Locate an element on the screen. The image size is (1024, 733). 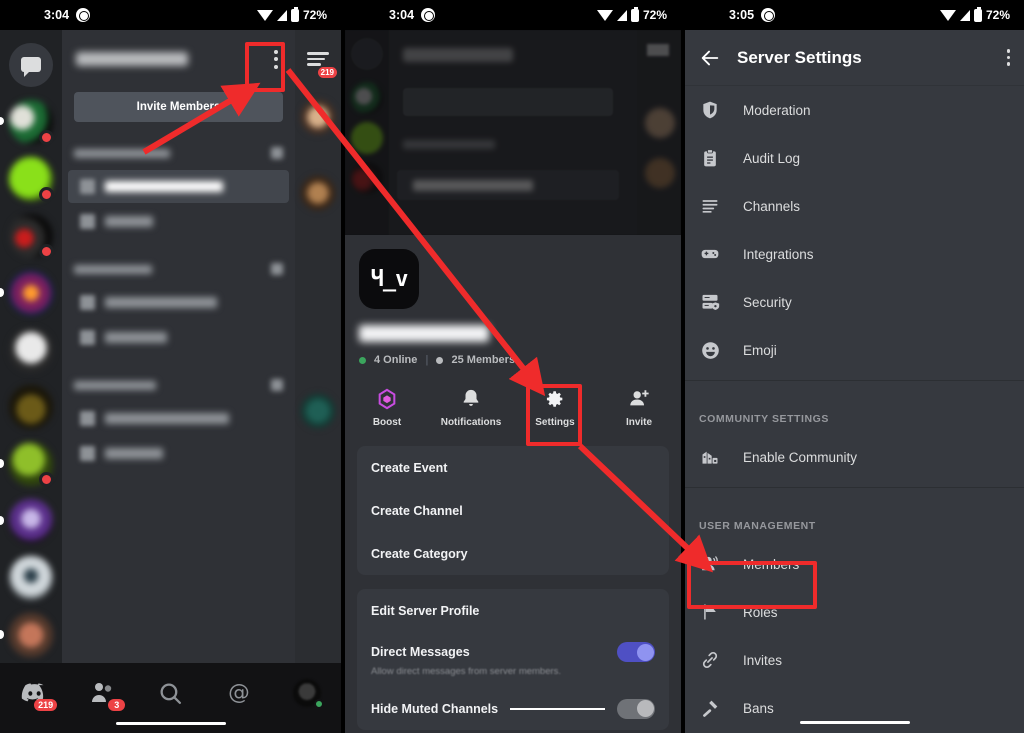
battery-icon is located at coordinates (634, 14).